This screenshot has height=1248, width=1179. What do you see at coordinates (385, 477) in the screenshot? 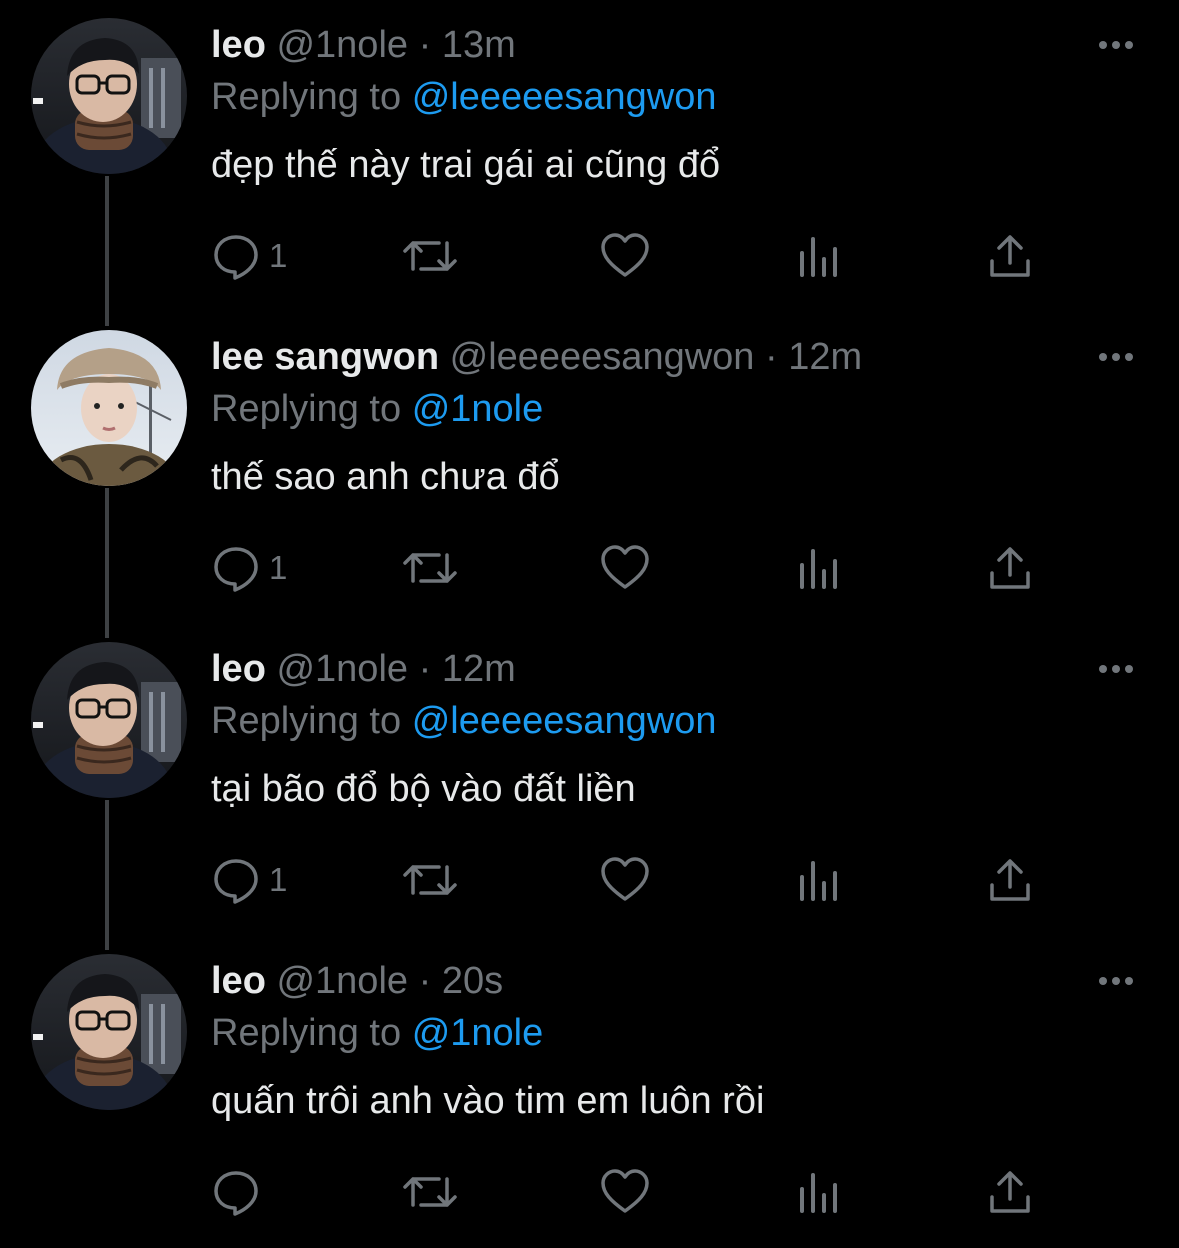
I see `tweet-text: thế sao anh chưa đổ` at bounding box center [385, 477].